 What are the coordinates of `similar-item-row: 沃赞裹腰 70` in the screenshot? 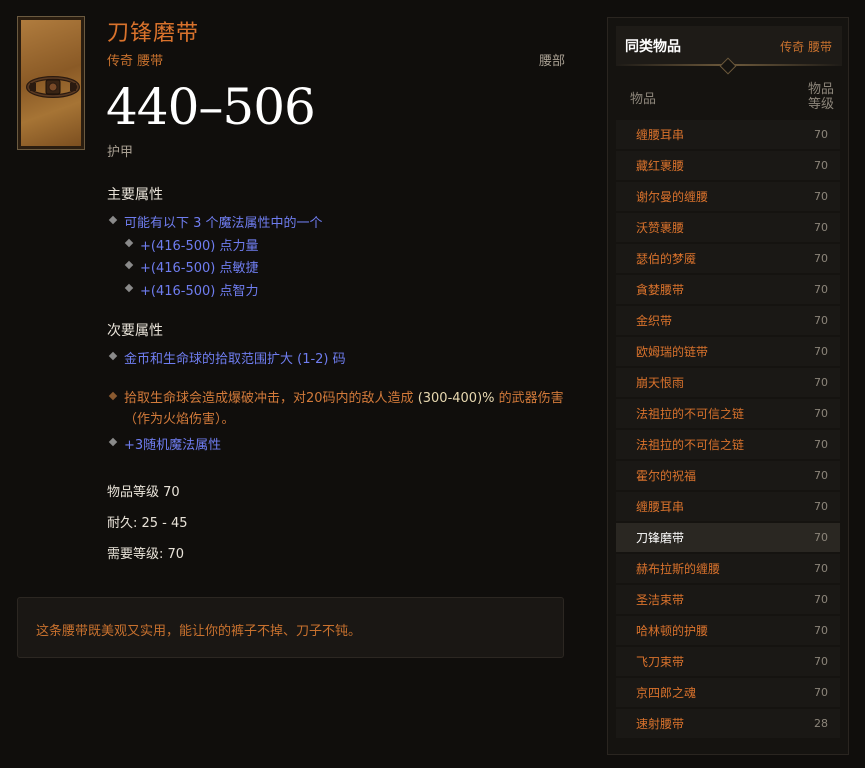 It's located at (728, 227).